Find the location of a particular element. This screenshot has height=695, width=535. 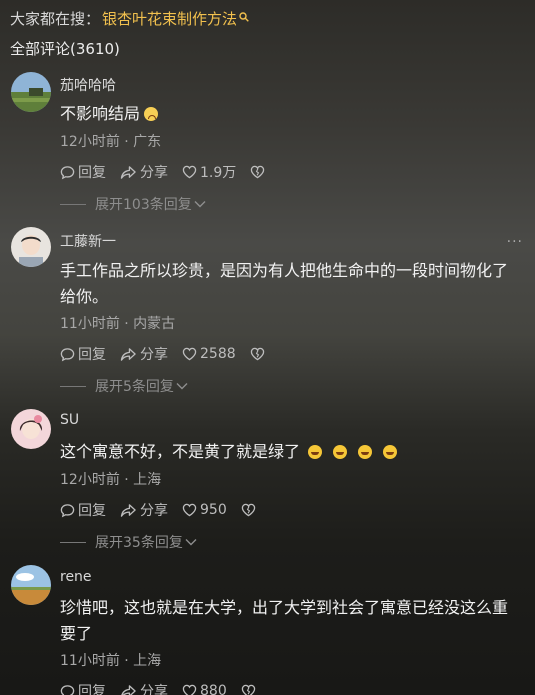

like-button: 950 is located at coordinates (204, 510).